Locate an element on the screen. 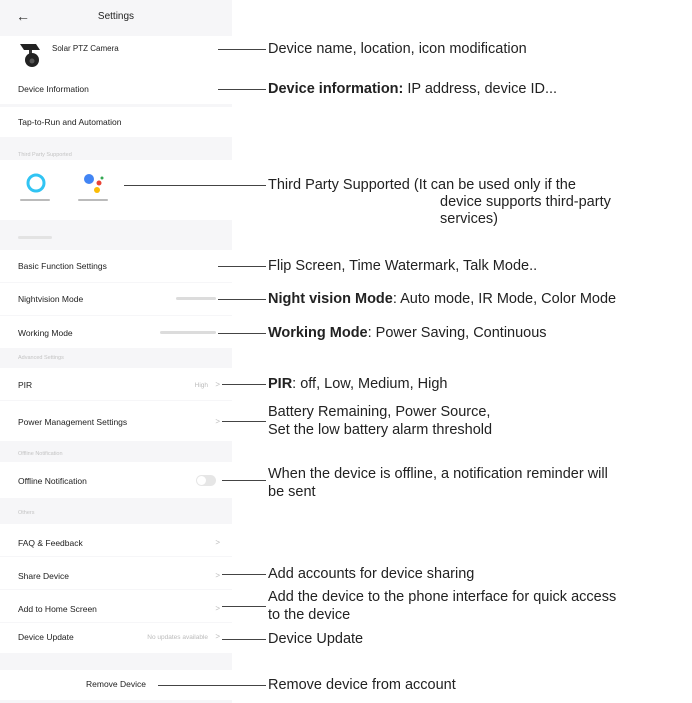  annotation-device-information-bold: Device information: is located at coordinates (336, 89).